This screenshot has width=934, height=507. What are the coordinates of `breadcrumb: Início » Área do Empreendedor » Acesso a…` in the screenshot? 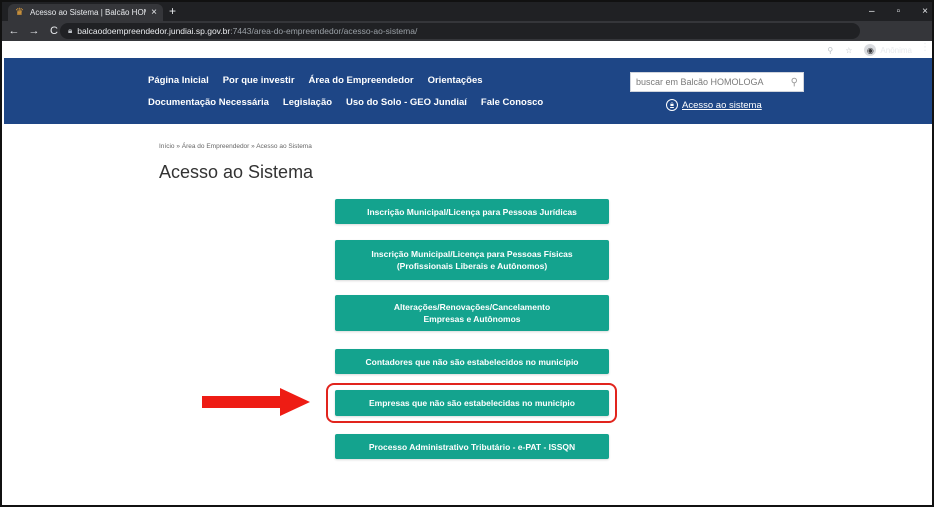 It's located at (235, 146).